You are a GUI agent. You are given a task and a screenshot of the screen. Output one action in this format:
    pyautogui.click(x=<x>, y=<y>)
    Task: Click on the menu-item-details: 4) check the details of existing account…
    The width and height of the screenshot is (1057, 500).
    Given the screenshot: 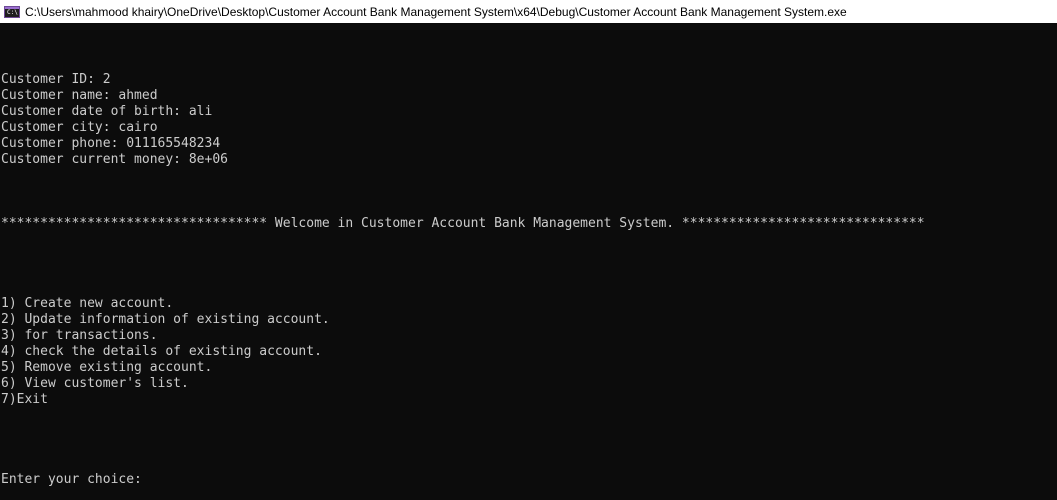 What is the action you would take?
    pyautogui.click(x=161, y=351)
    